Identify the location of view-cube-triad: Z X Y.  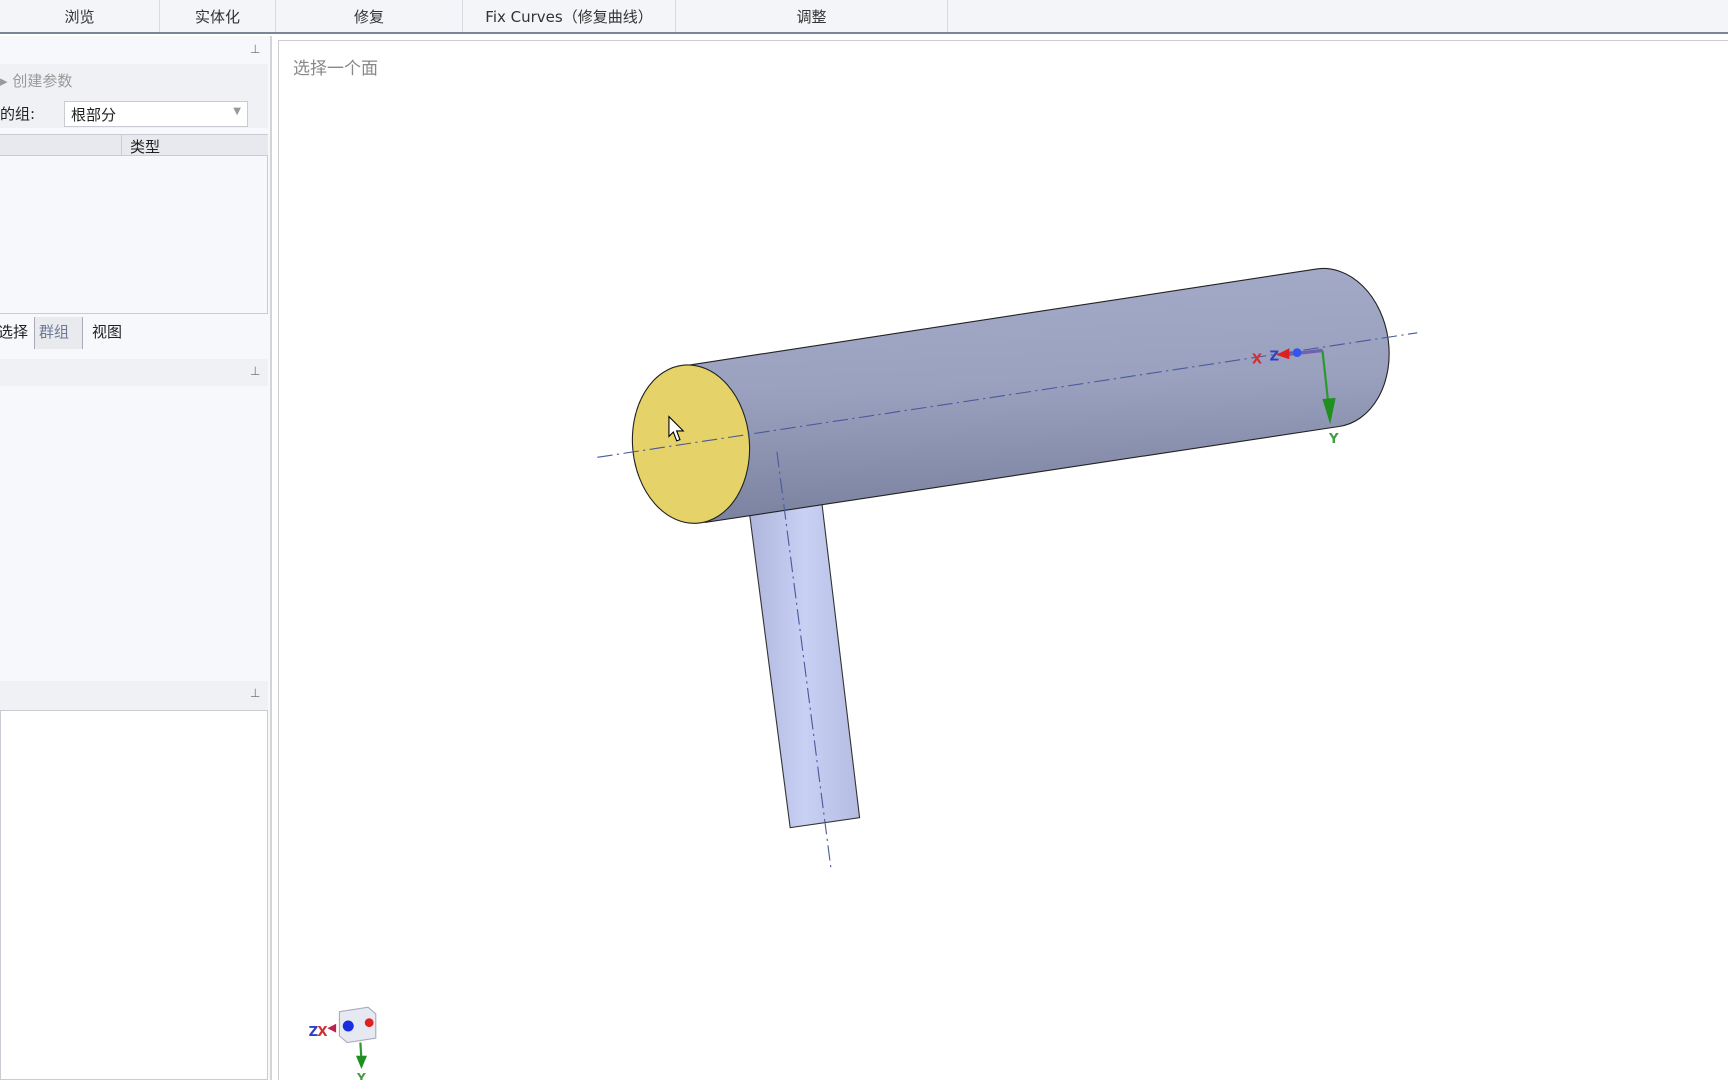
(343, 1043).